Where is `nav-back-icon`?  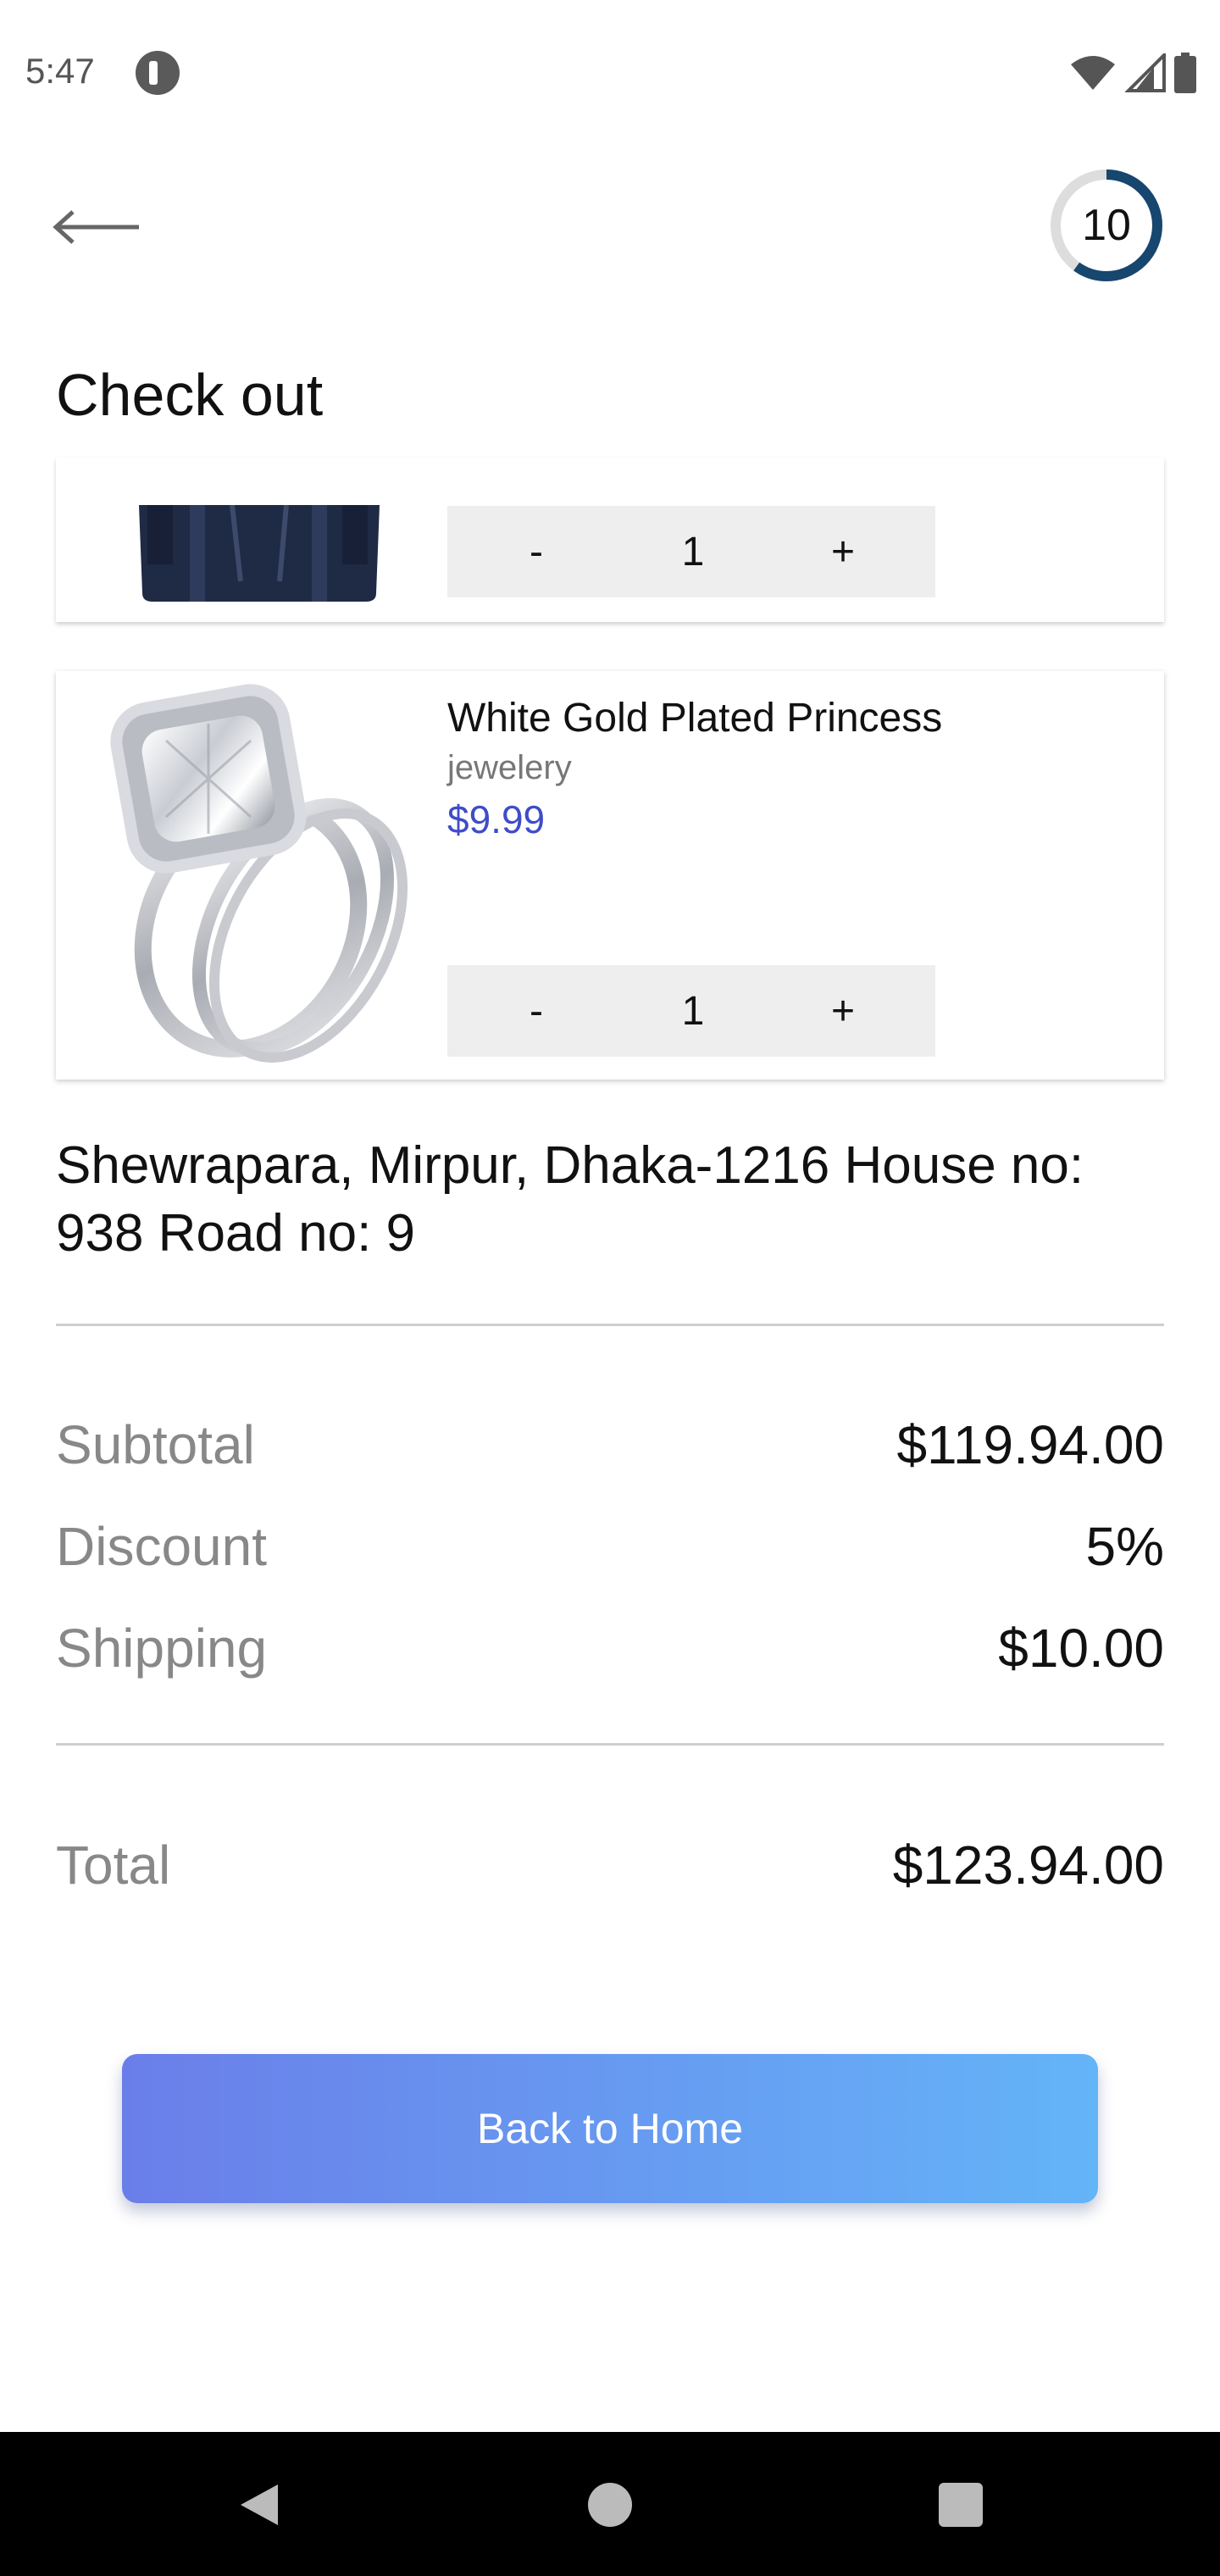 nav-back-icon is located at coordinates (259, 2504).